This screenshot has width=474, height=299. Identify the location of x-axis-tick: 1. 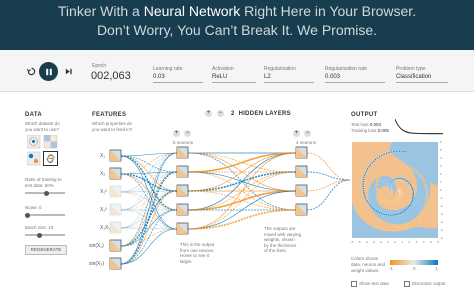
(402, 242).